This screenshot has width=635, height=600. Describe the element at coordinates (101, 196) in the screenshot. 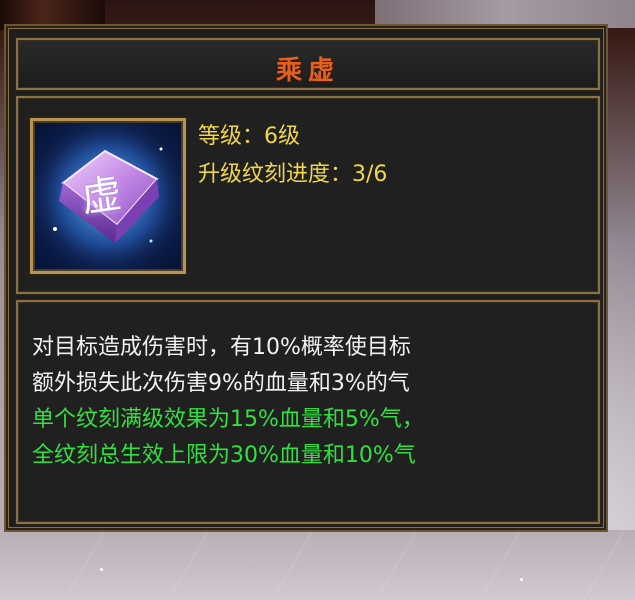

I see `rune-glyph: 虚` at that location.